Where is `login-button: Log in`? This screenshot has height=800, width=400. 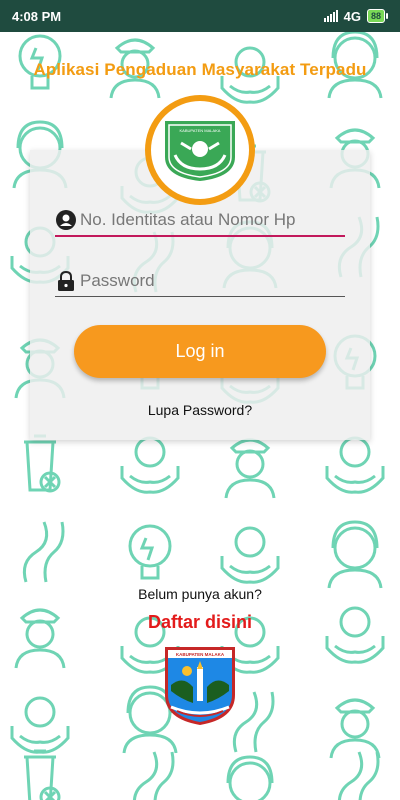 login-button: Log in is located at coordinates (200, 351).